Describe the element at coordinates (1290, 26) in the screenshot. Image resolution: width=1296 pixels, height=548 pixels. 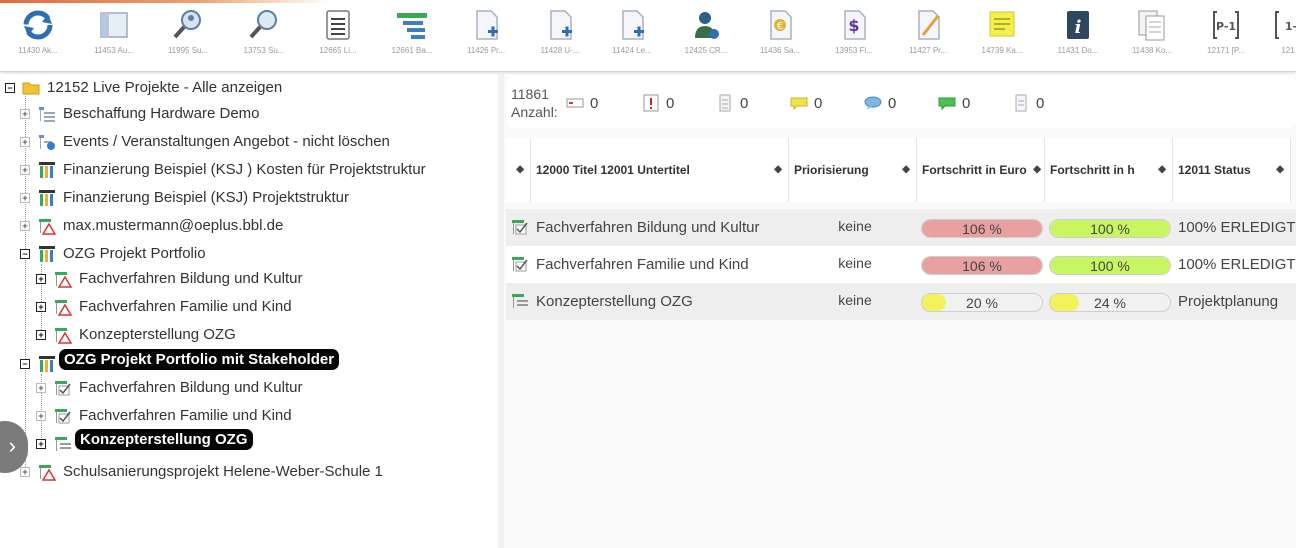
I see `svg-text: 1-` at that location.